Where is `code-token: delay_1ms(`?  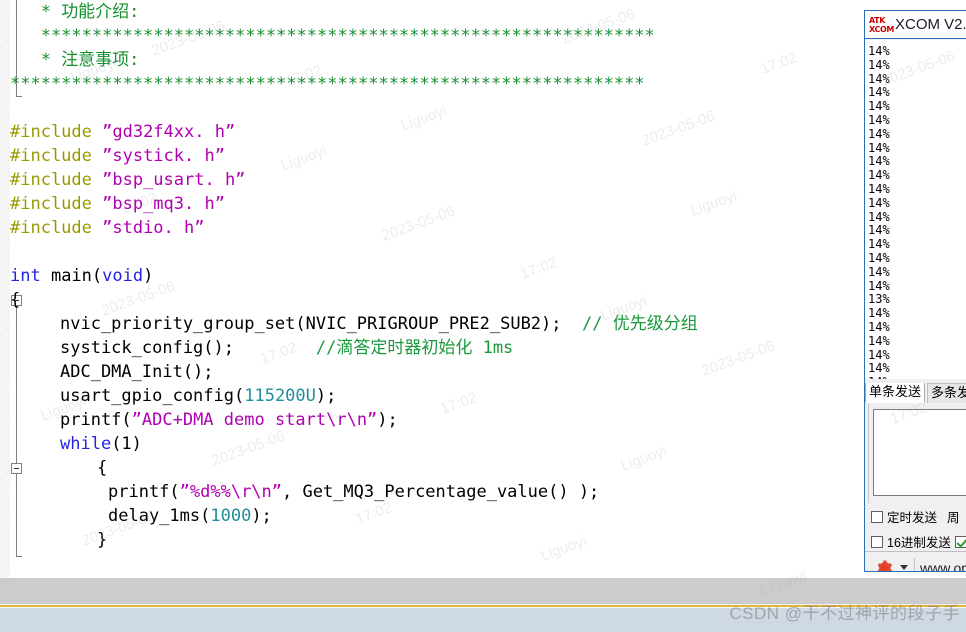
code-token: delay_1ms( is located at coordinates (159, 516).